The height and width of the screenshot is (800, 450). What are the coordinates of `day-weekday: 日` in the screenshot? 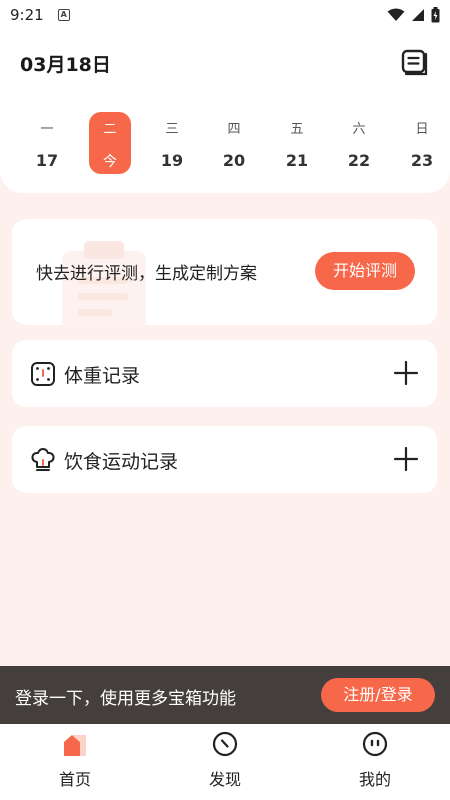 It's located at (422, 129).